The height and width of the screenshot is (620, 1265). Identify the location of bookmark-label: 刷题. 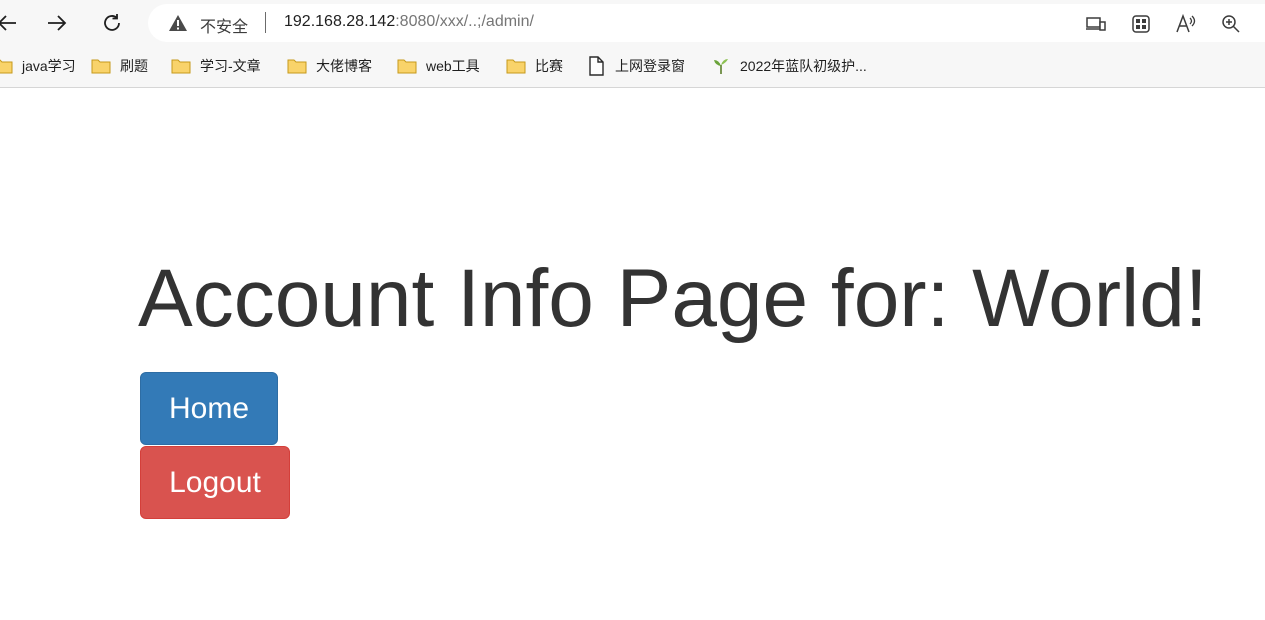
(134, 66).